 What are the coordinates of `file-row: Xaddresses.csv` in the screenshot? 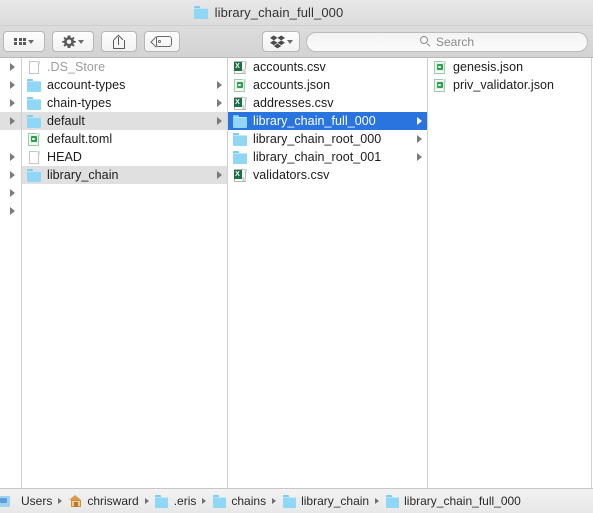 It's located at (327, 103).